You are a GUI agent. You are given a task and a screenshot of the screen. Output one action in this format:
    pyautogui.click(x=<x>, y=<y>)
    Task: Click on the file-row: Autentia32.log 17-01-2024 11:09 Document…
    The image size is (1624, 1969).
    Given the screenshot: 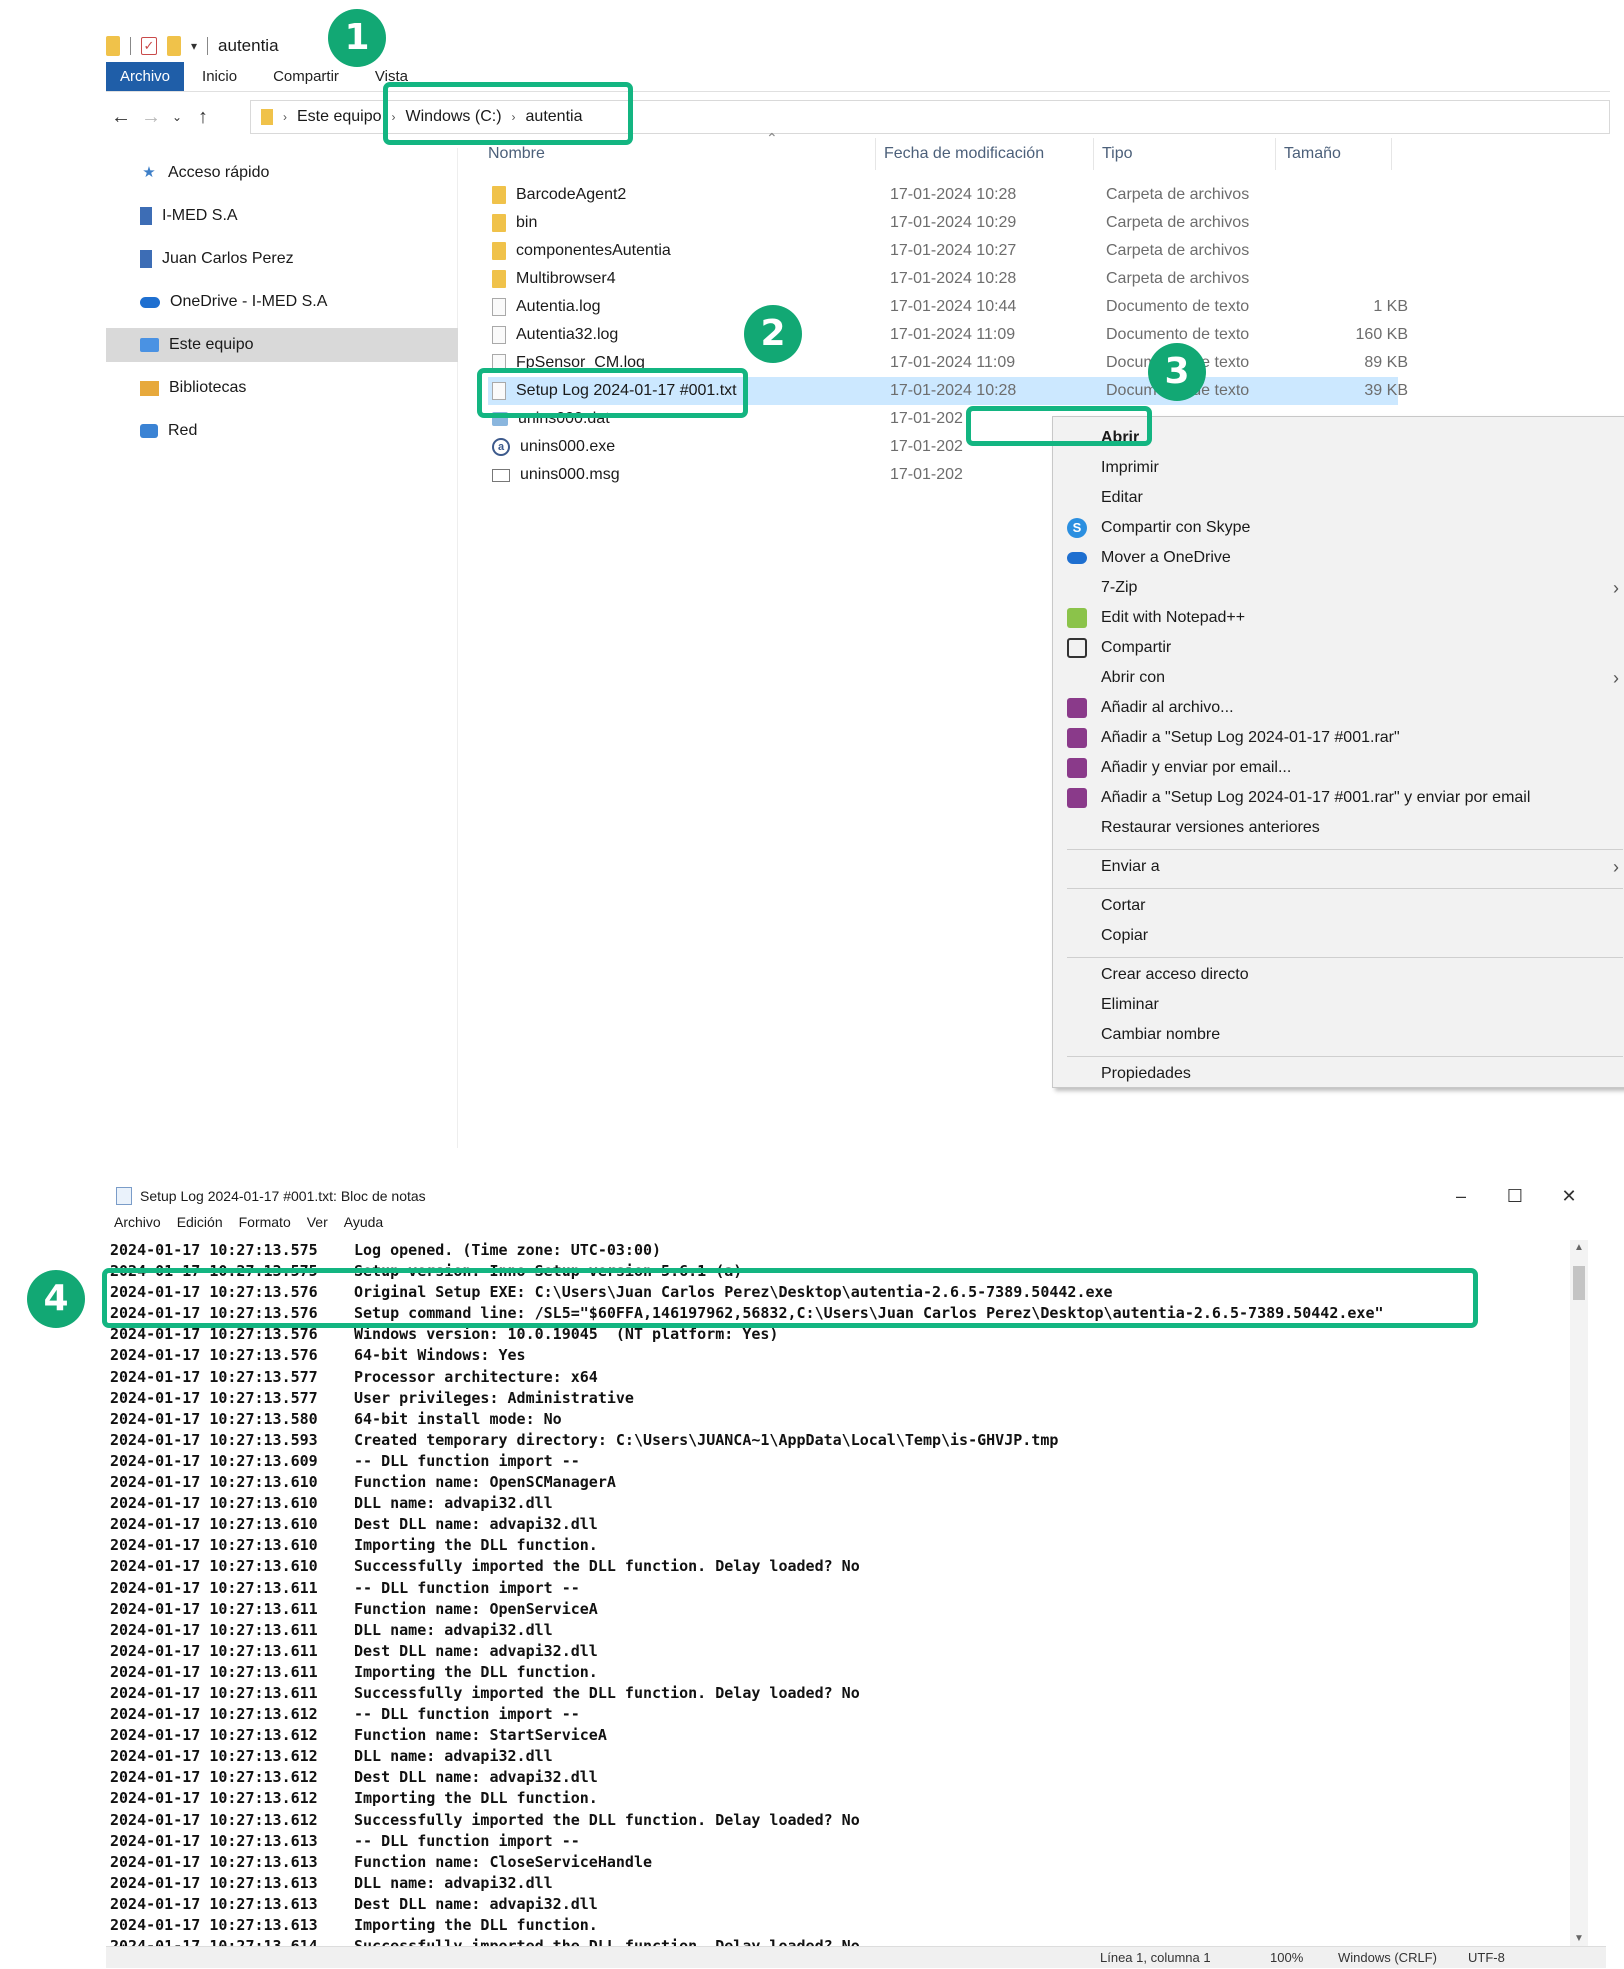 What is the action you would take?
    pyautogui.click(x=948, y=335)
    